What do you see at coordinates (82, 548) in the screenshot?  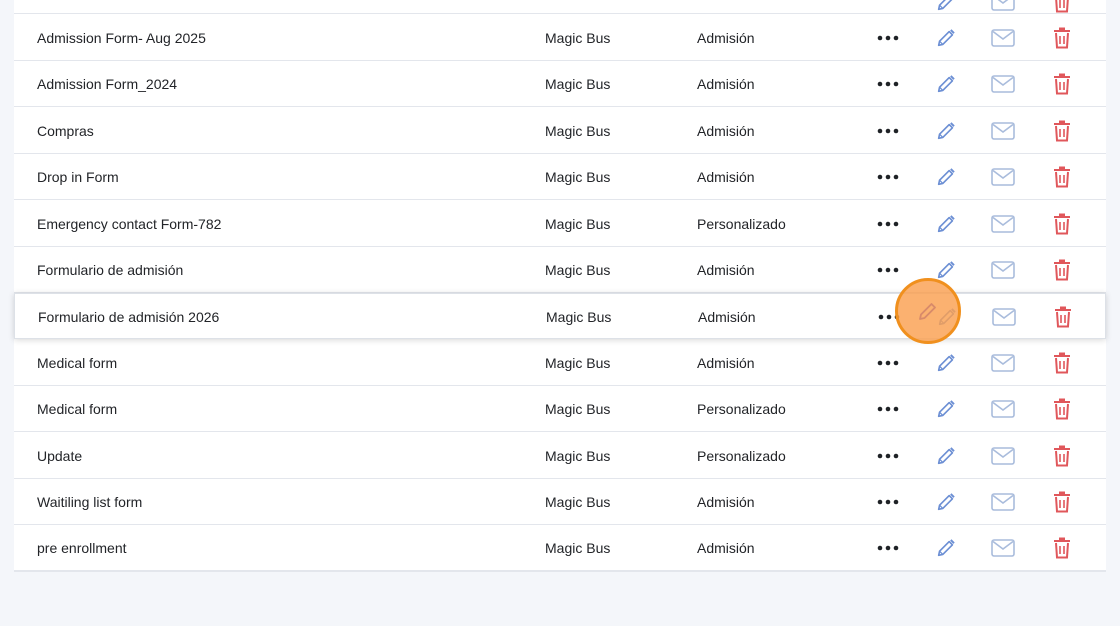 I see `form-name: pre enrollment` at bounding box center [82, 548].